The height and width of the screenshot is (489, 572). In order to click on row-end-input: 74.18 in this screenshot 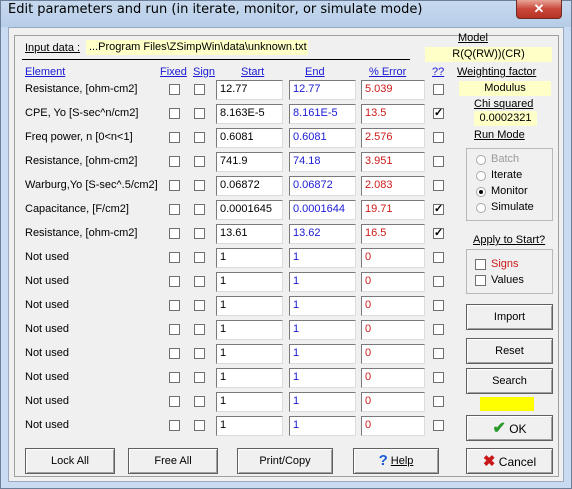, I will do `click(322, 162)`.